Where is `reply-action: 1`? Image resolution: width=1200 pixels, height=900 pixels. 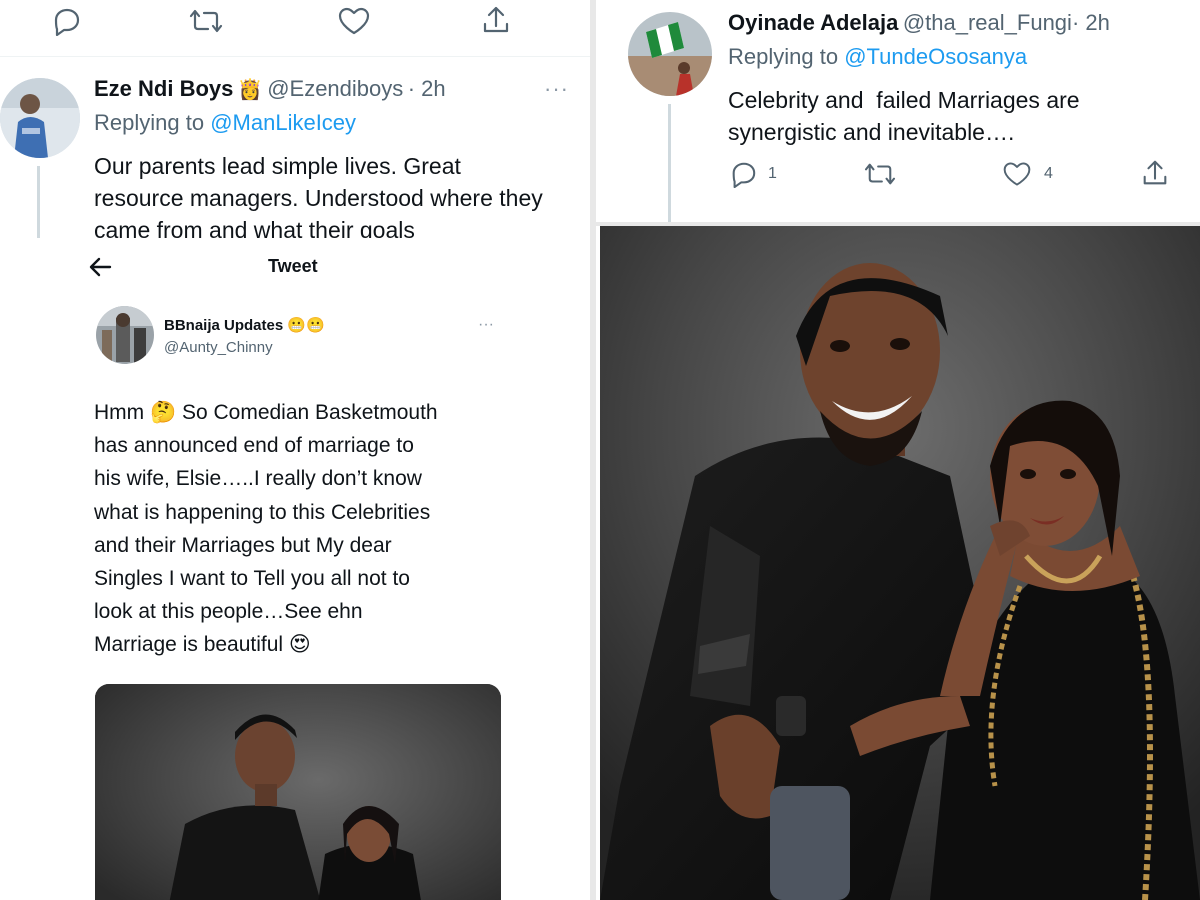
reply-action: 1 is located at coordinates (752, 174).